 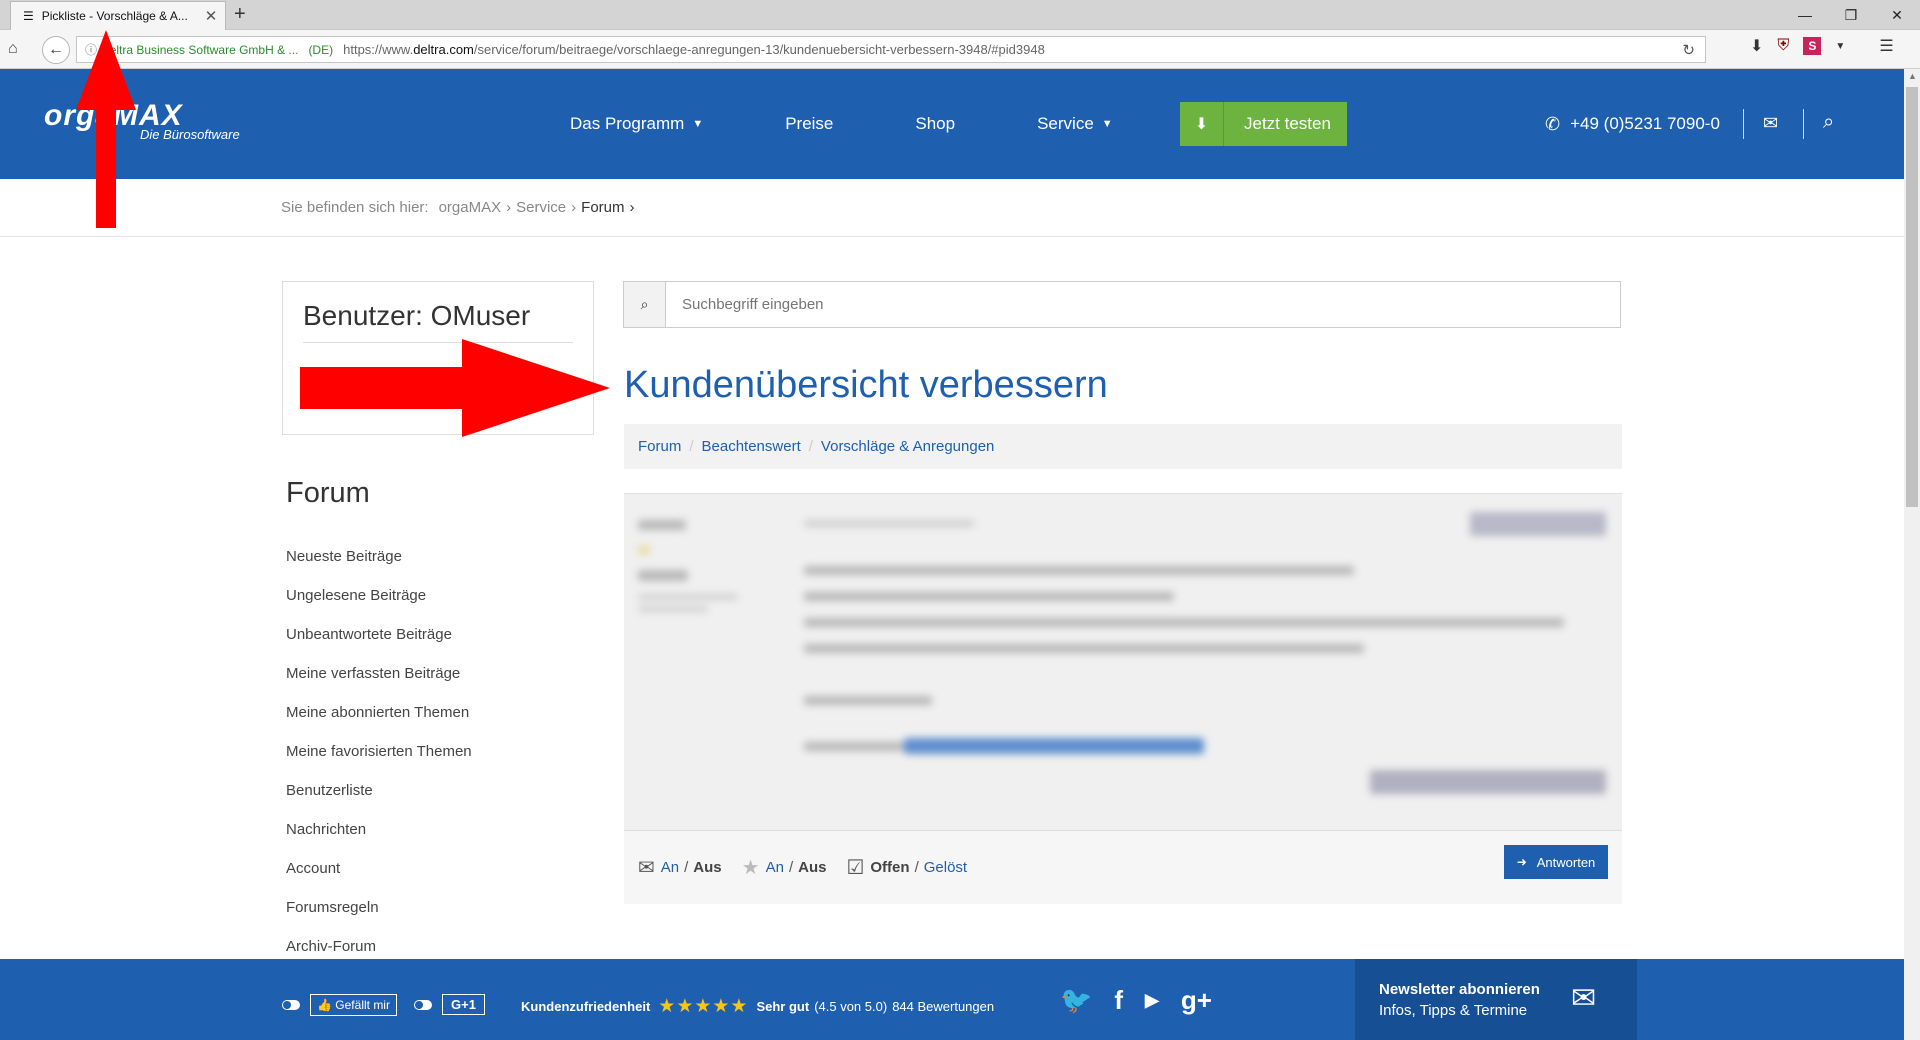 What do you see at coordinates (1645, 123) in the screenshot?
I see `phone-number: +49 (0)5231 7090-0` at bounding box center [1645, 123].